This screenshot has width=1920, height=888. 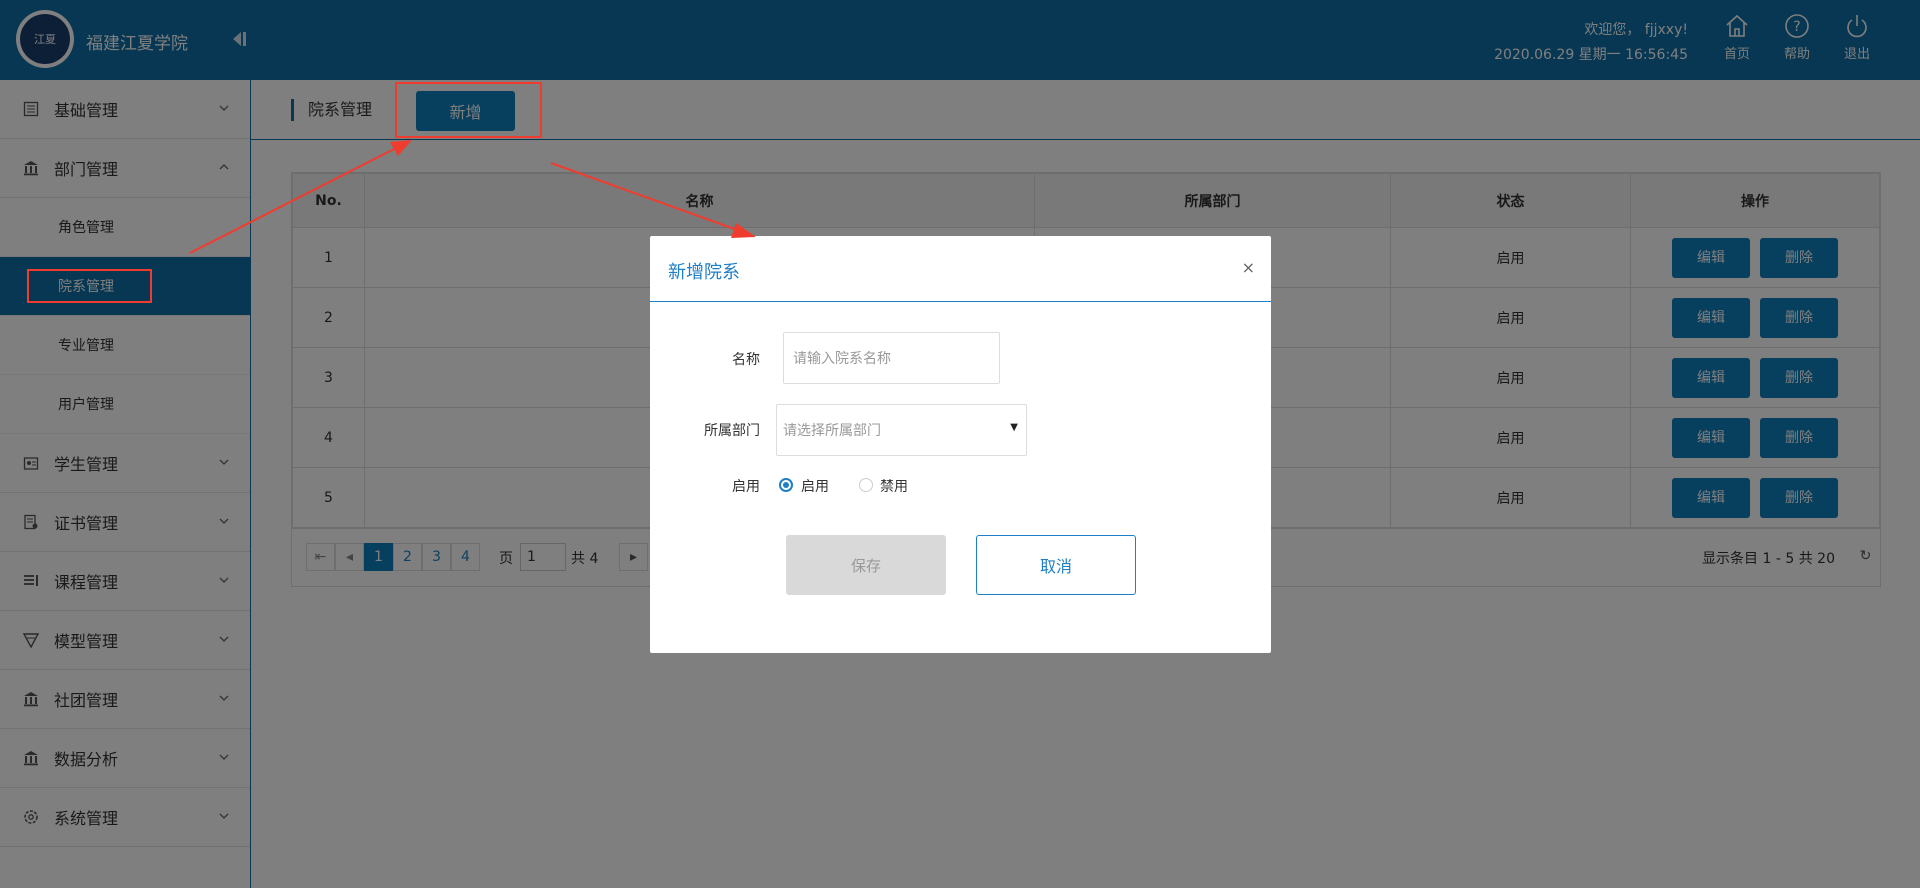 What do you see at coordinates (832, 431) in the screenshot?
I see `department-placeholder: 请选择所属部门` at bounding box center [832, 431].